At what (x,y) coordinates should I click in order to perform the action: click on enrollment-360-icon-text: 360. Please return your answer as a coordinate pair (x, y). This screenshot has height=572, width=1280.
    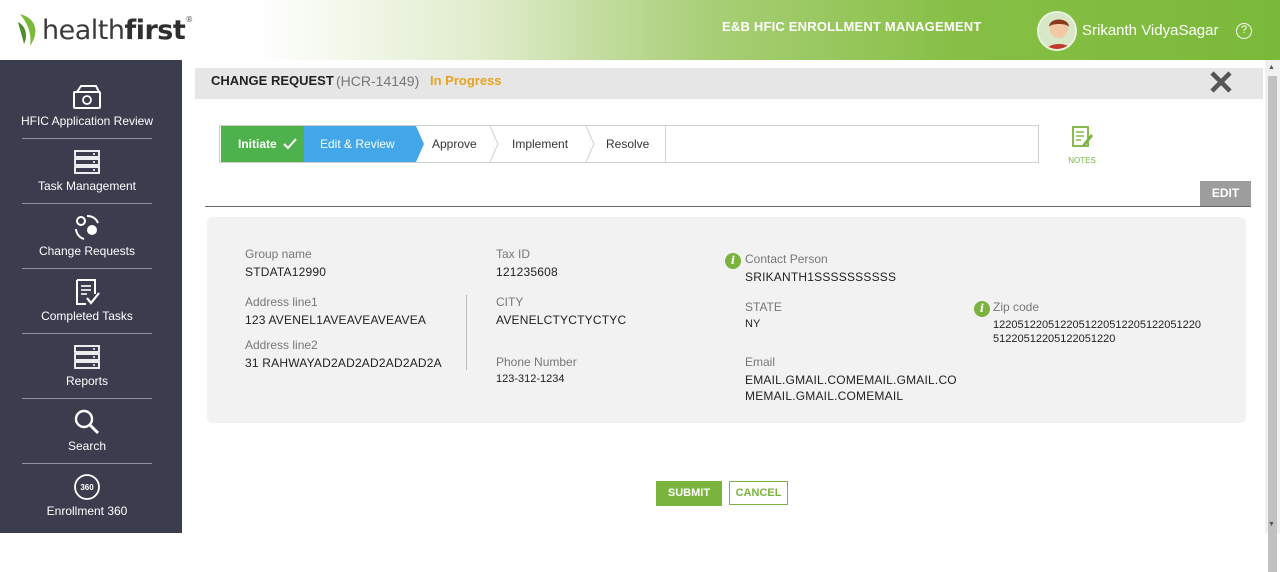
    Looking at the image, I should click on (87, 487).